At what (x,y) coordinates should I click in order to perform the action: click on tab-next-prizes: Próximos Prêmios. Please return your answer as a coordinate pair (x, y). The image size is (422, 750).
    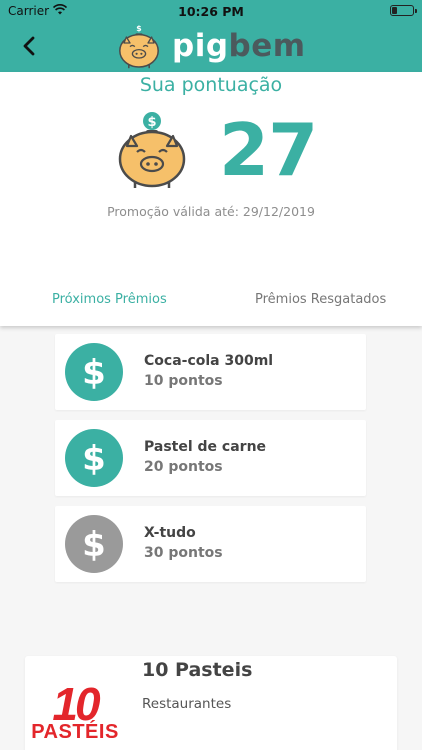
    Looking at the image, I should click on (109, 299).